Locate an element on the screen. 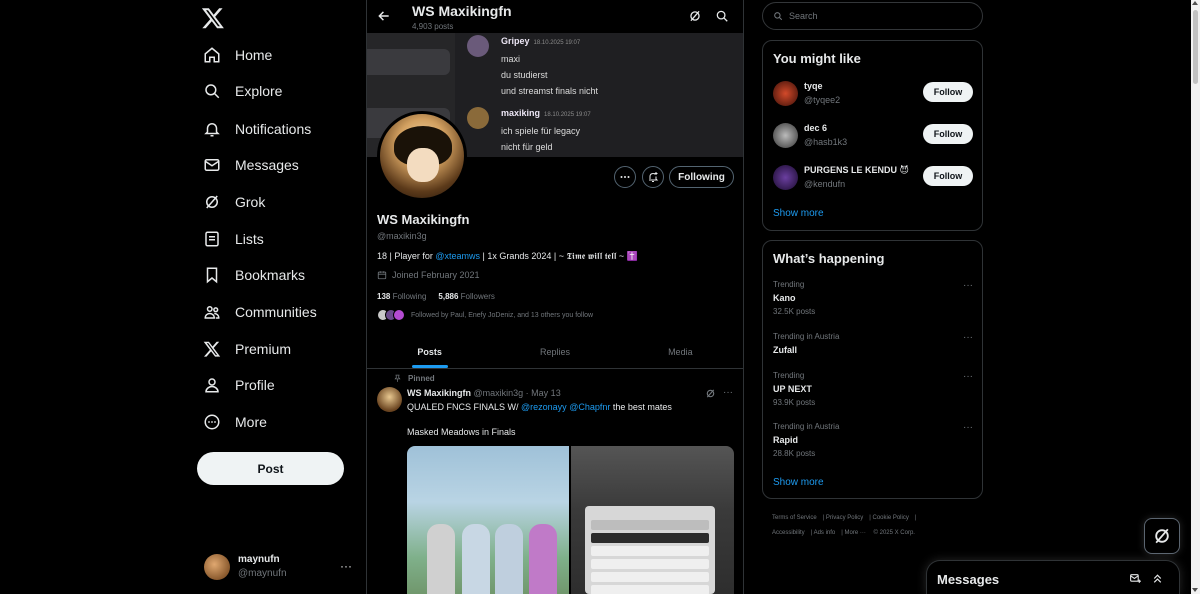  grok-floating-button is located at coordinates (1162, 536).